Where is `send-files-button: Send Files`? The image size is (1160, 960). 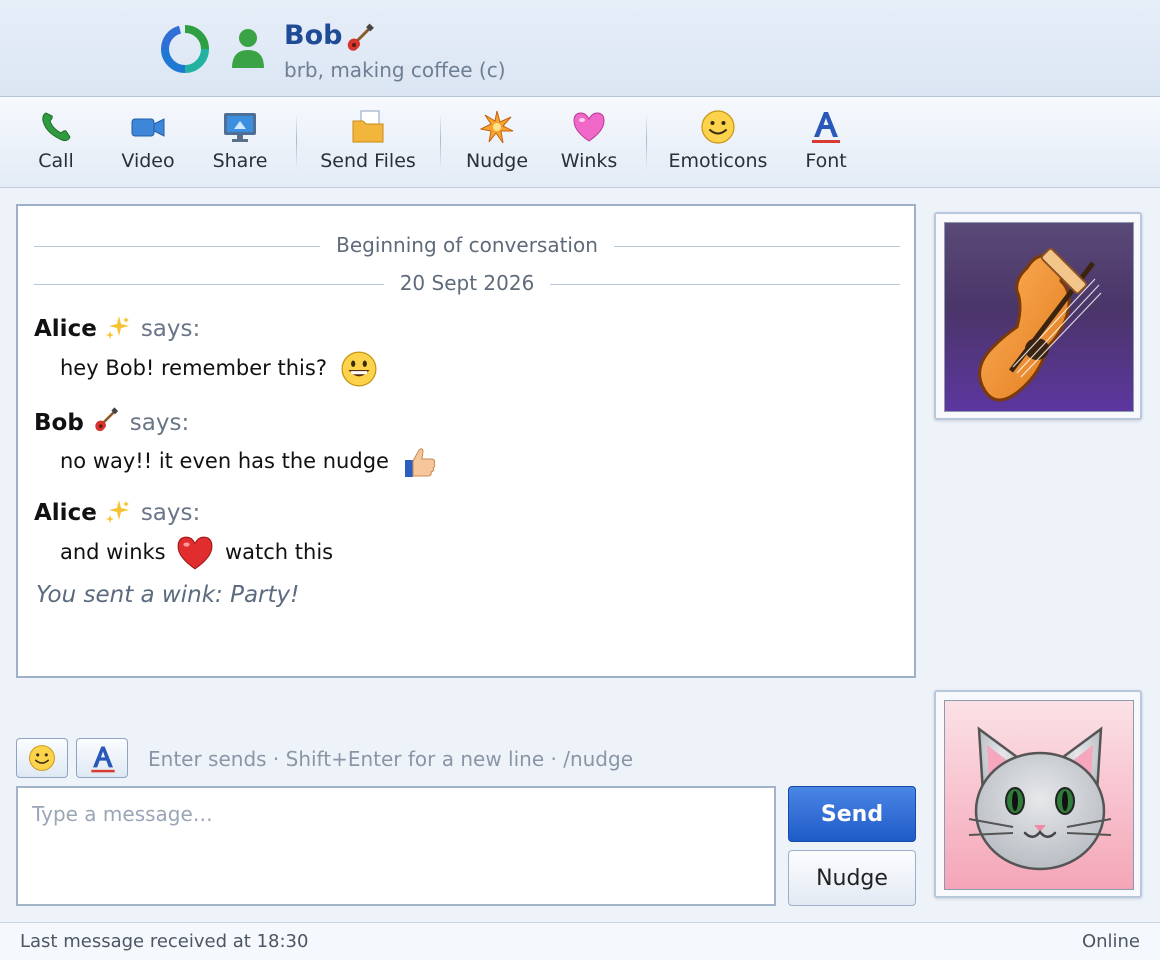
send-files-button: Send Files is located at coordinates (368, 142).